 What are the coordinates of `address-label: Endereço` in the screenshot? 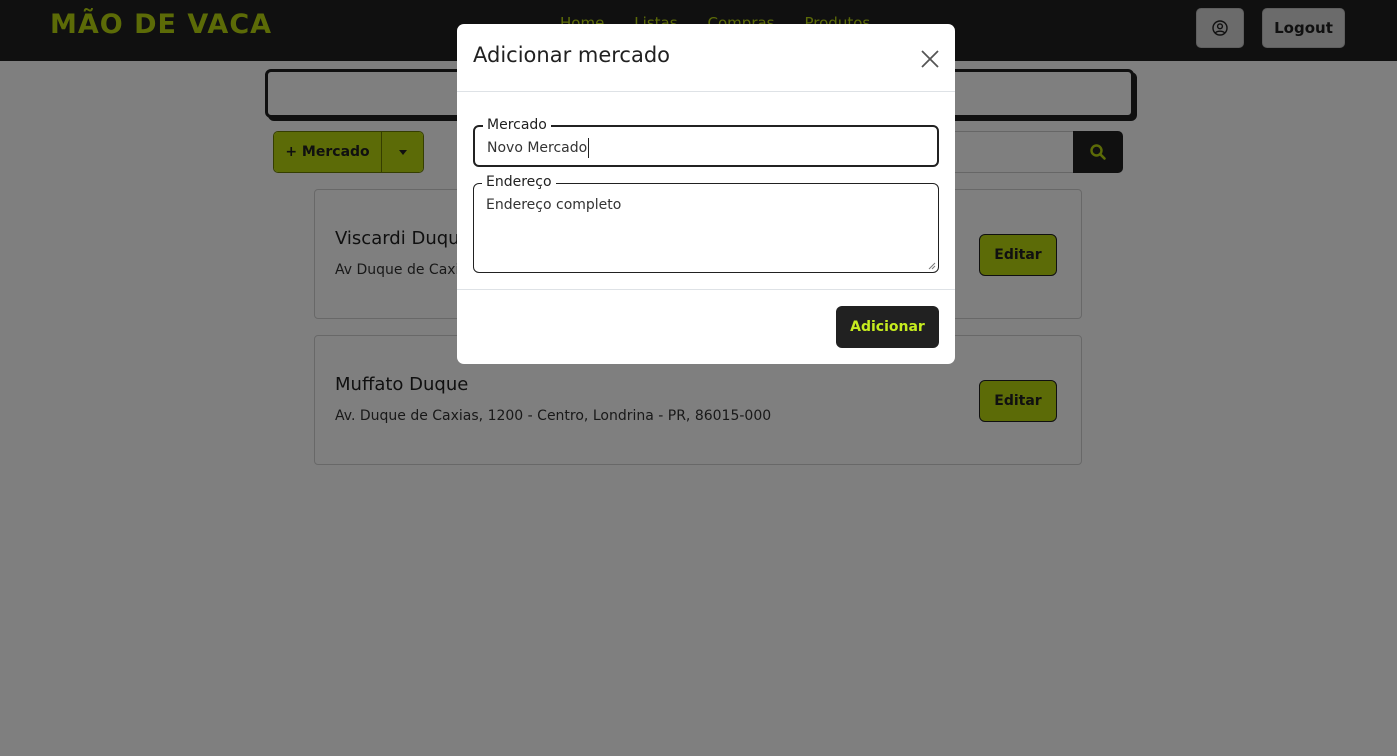 It's located at (519, 182).